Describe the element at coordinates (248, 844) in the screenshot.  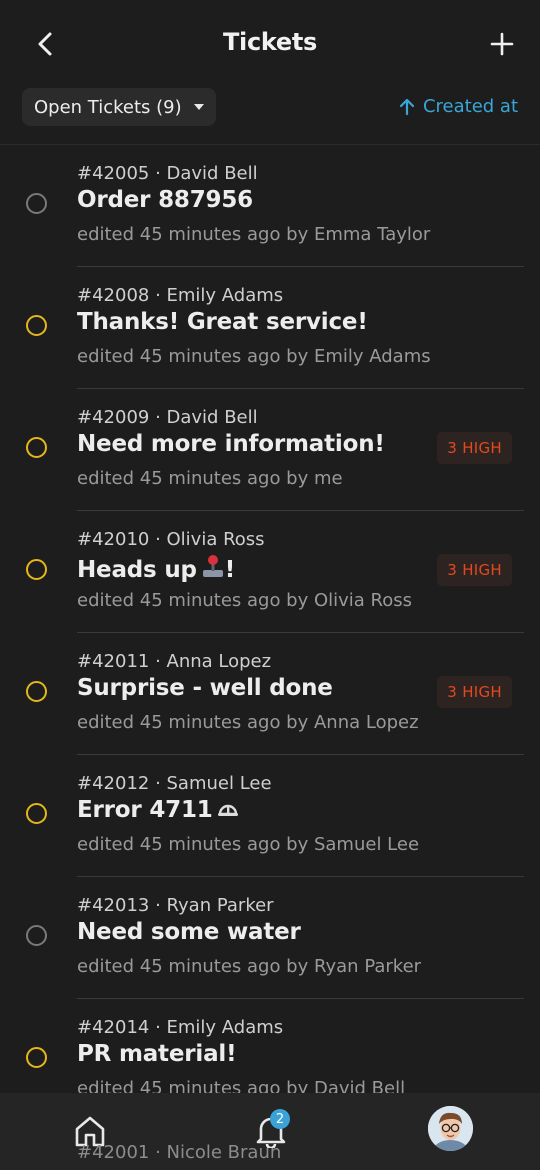
I see `ticket-edited: edited 45 minutes ago by Samuel Lee` at that location.